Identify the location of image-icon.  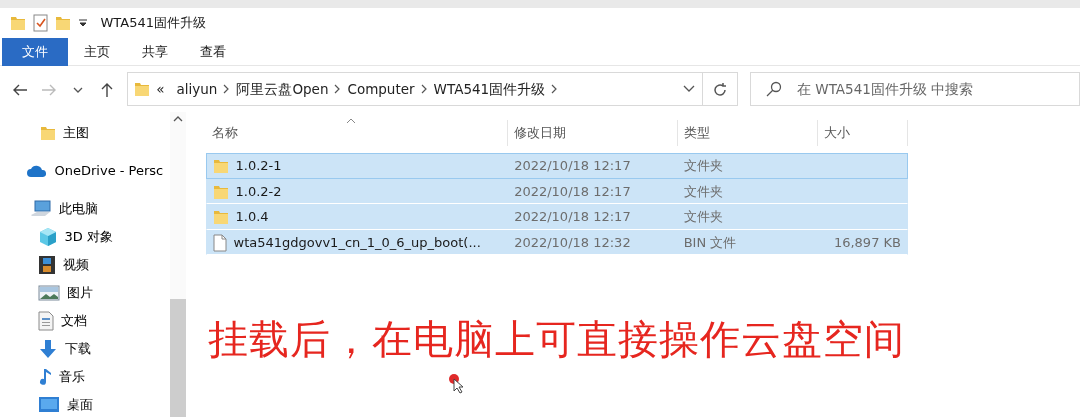
(49, 292).